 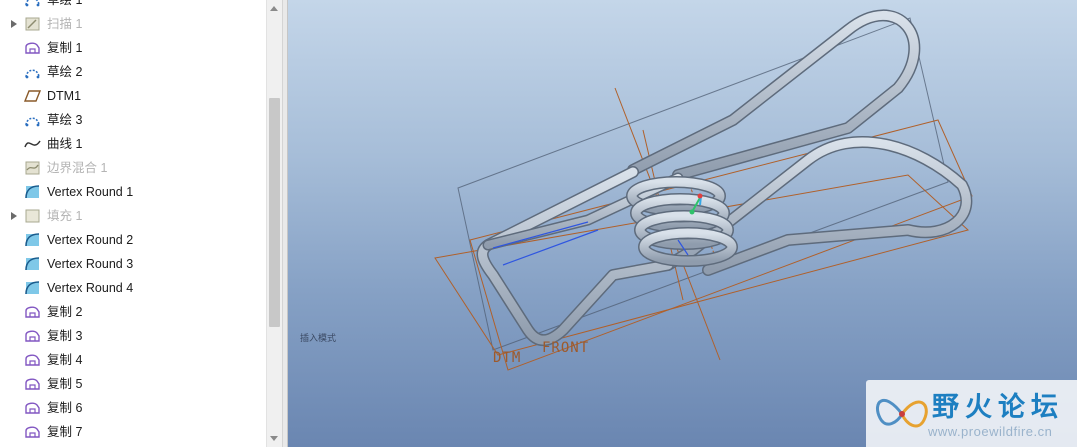 What do you see at coordinates (133, 48) in the screenshot?
I see `model-tree-item: 复制 1` at bounding box center [133, 48].